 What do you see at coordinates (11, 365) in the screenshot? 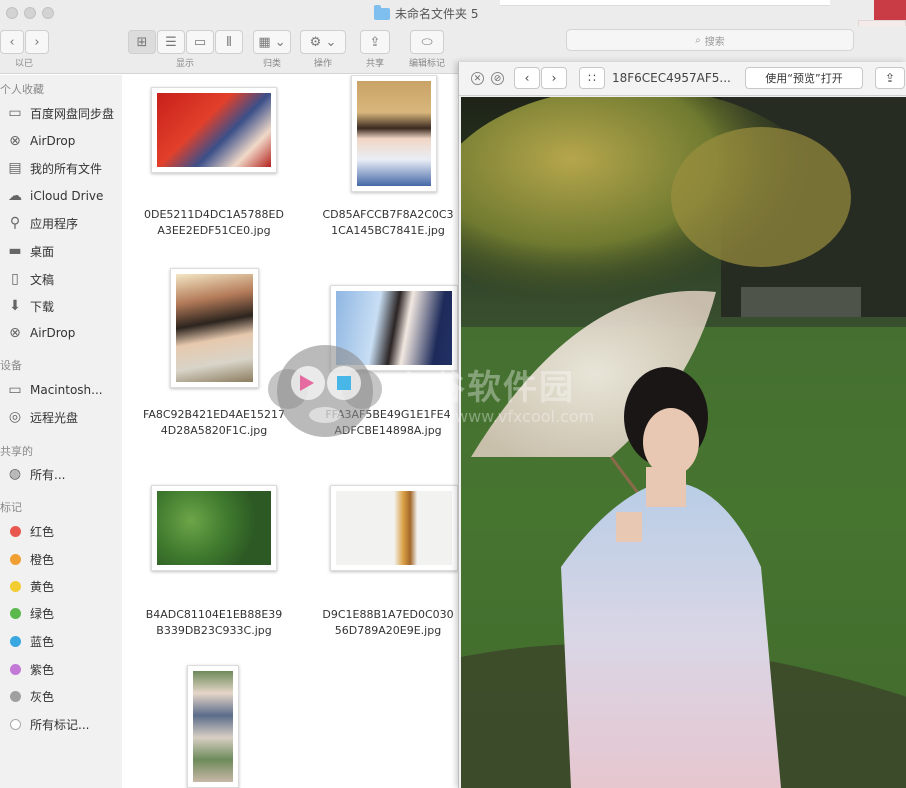
I see `sidebar-section-devices: 设备` at bounding box center [11, 365].